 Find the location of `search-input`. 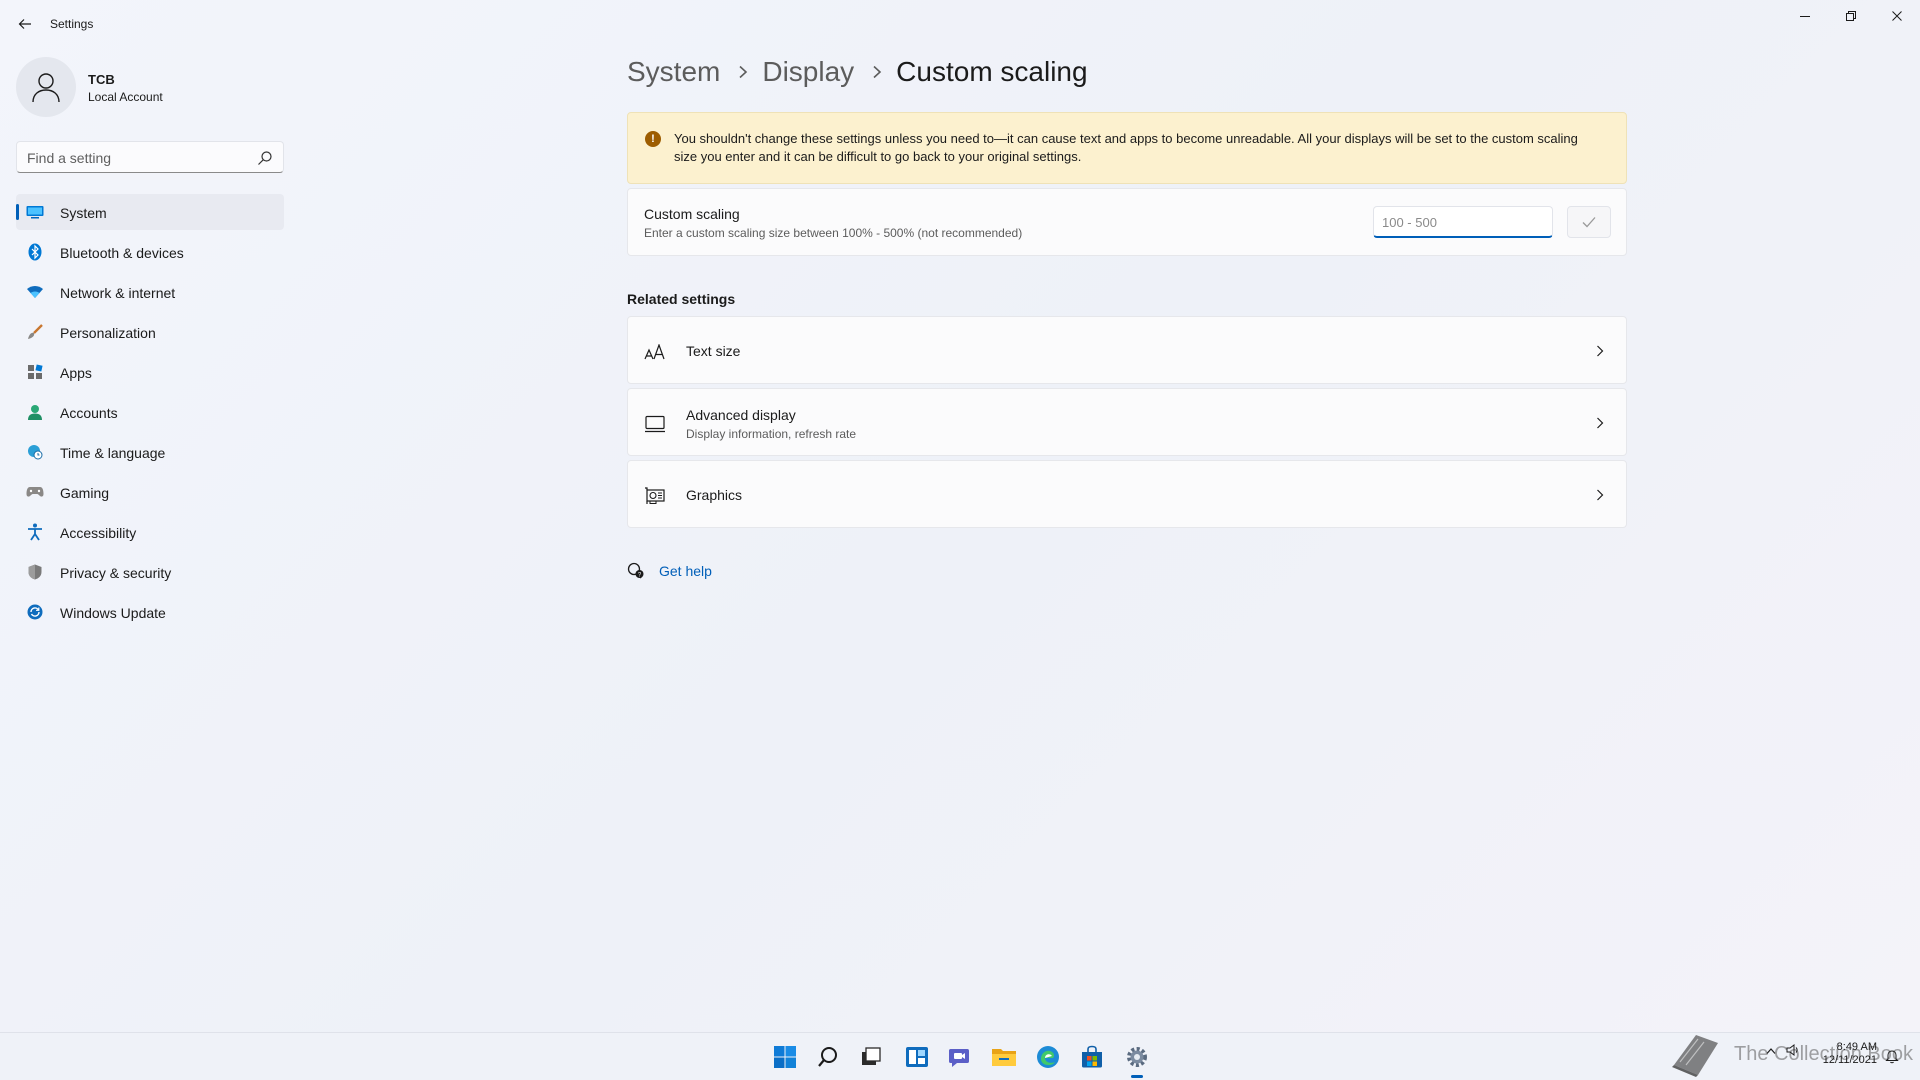

search-input is located at coordinates (137, 158).